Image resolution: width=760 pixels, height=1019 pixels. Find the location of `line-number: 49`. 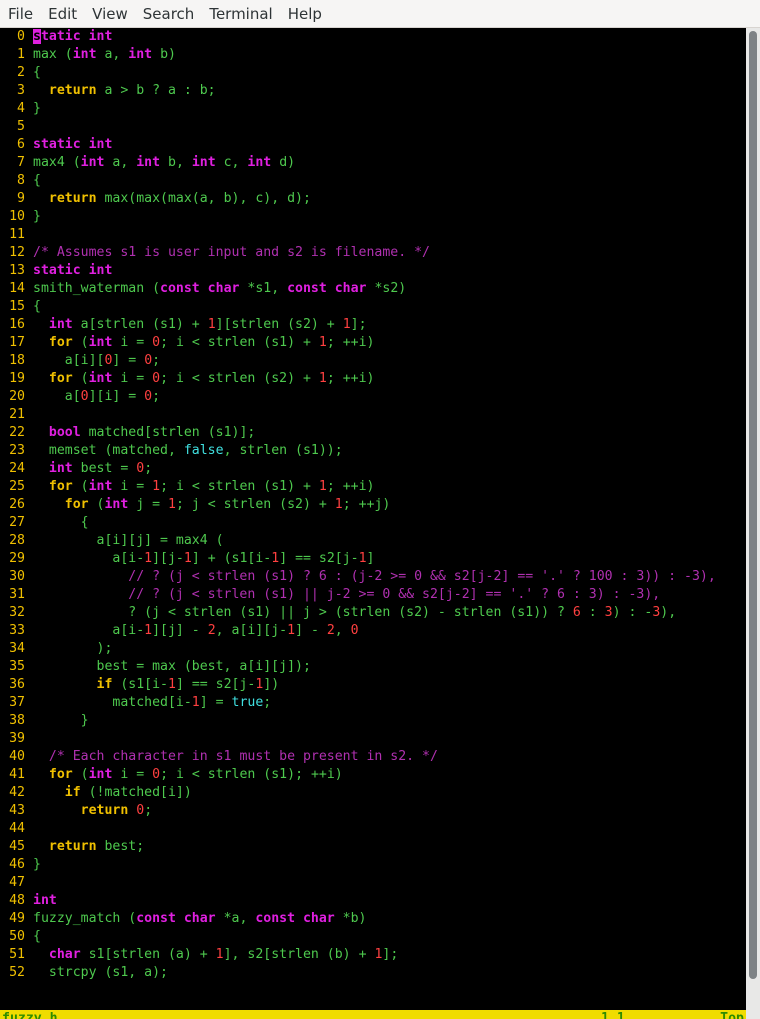

line-number: 49 is located at coordinates (17, 918).